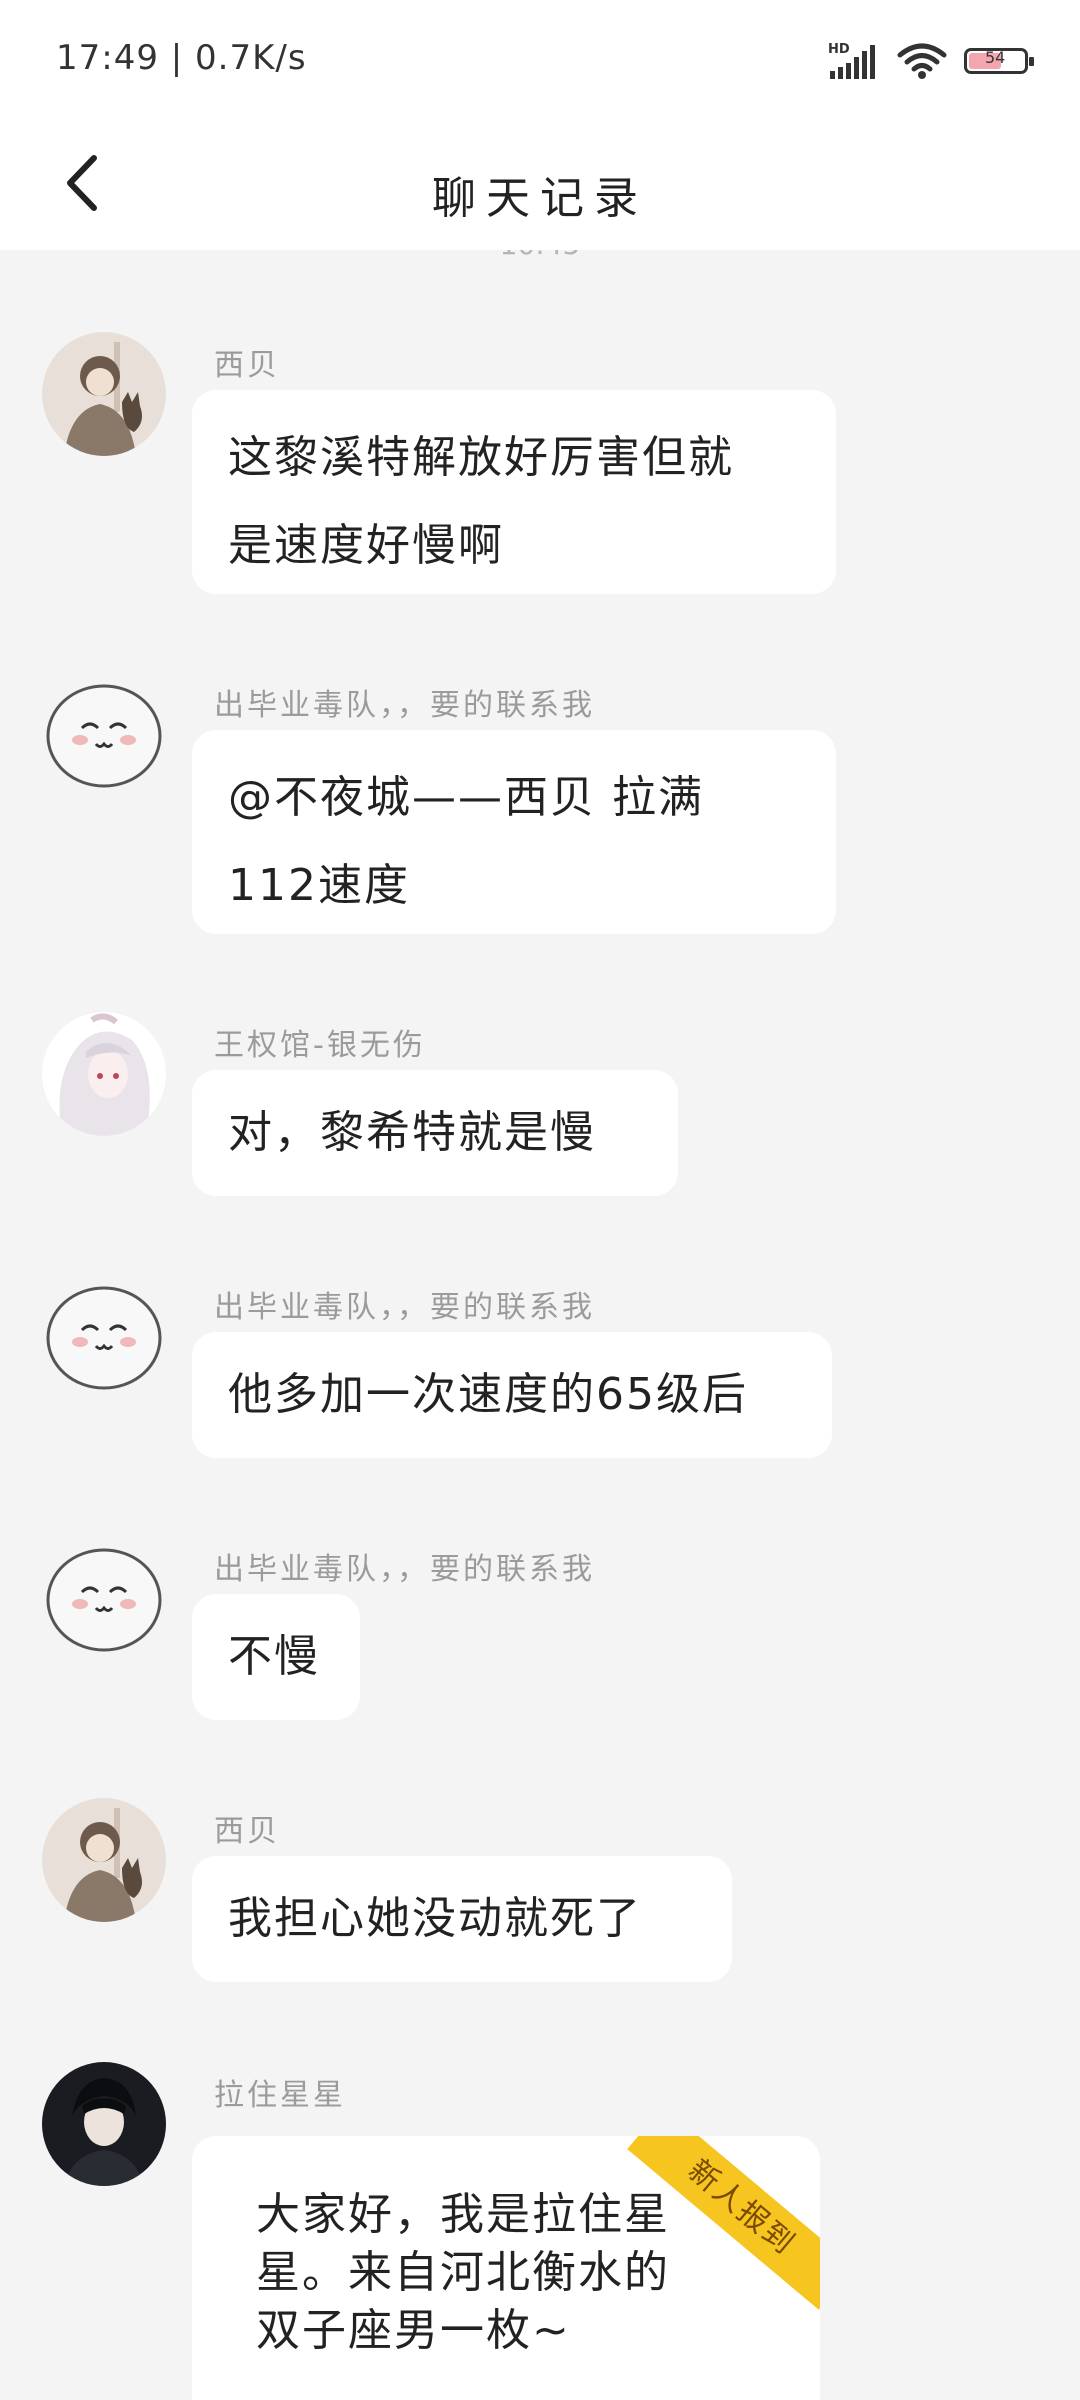  I want to click on dark-hair-boy-avatar, so click(104, 2124).